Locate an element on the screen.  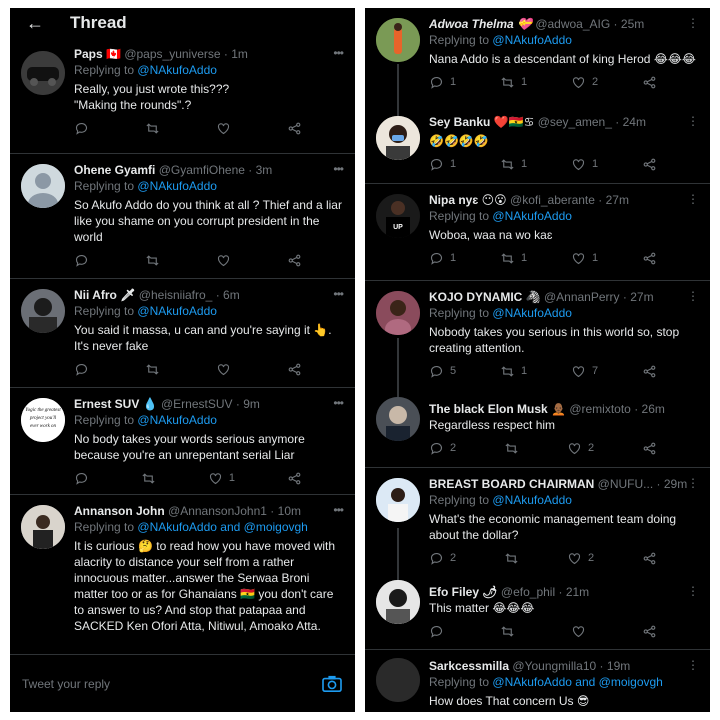
timestamp: 3m is located at coordinates (264, 170).